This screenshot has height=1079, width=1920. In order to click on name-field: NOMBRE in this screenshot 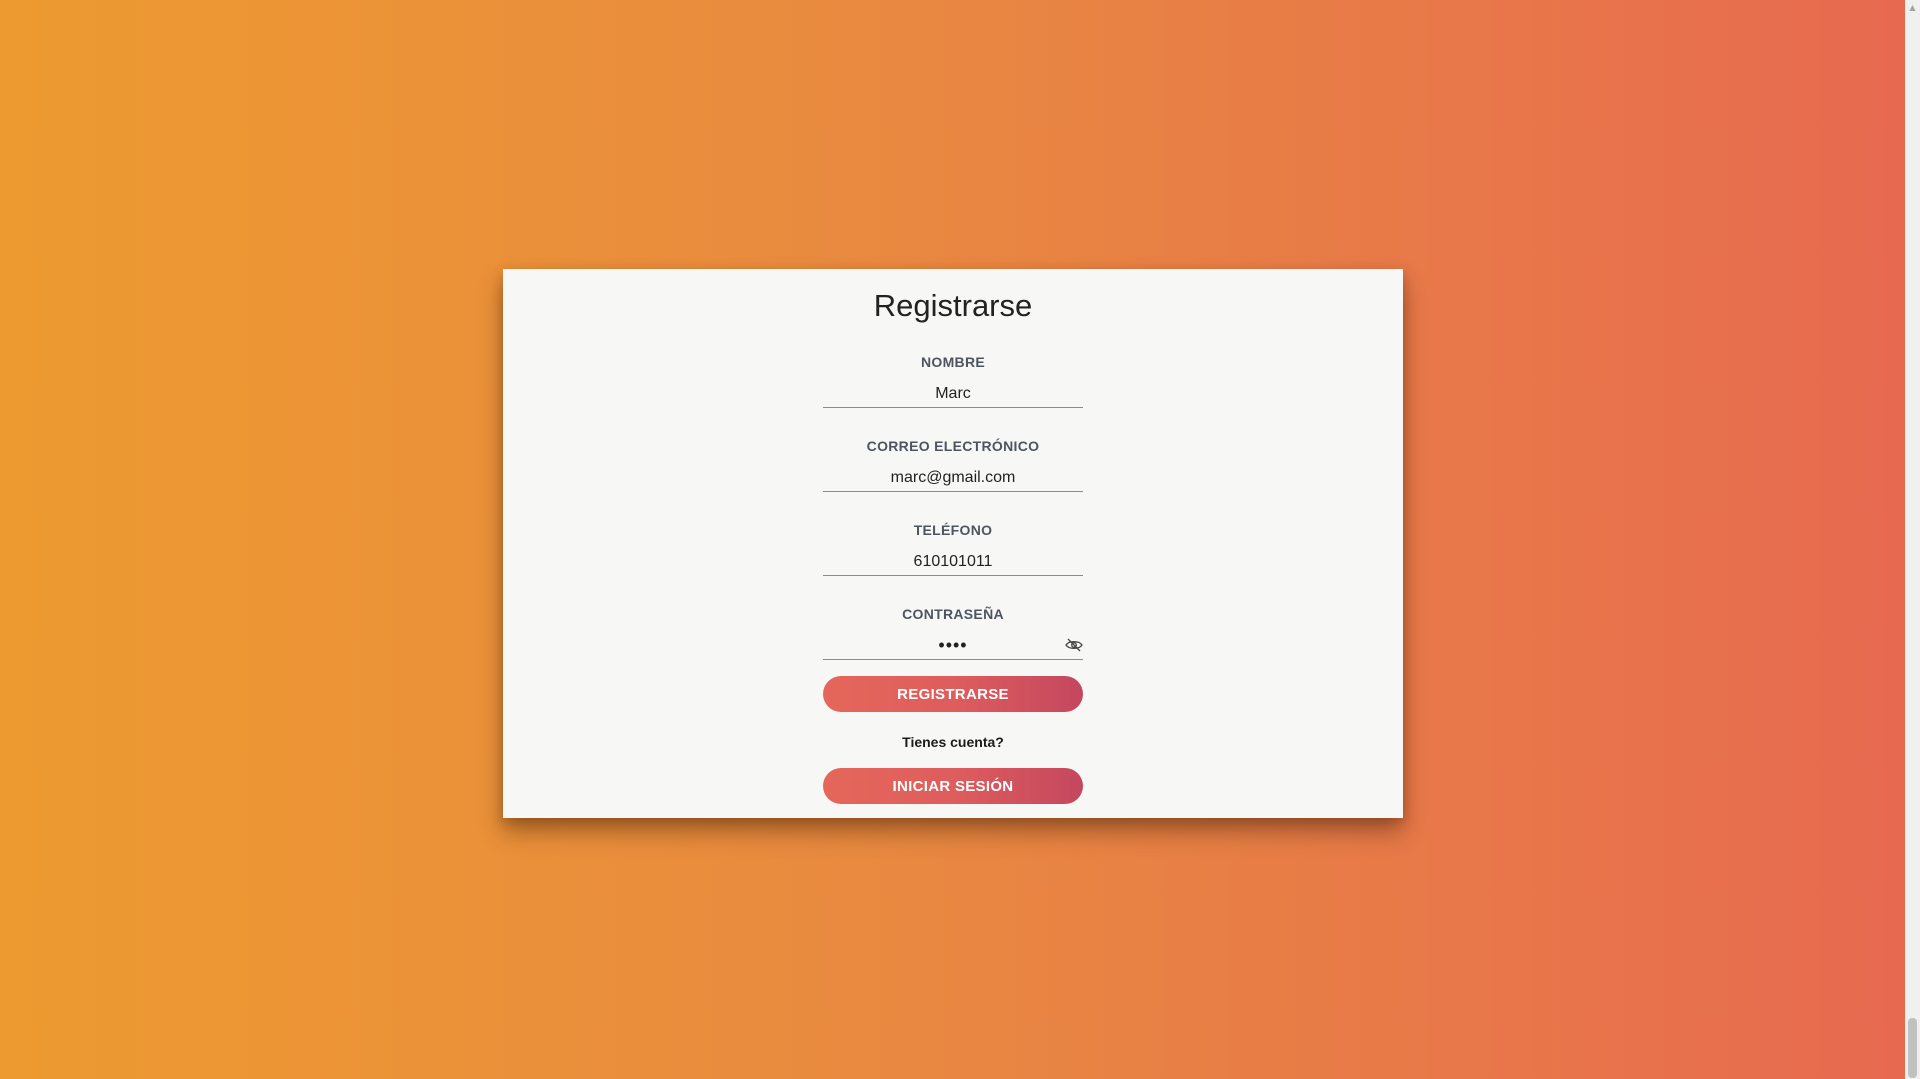, I will do `click(953, 381)`.